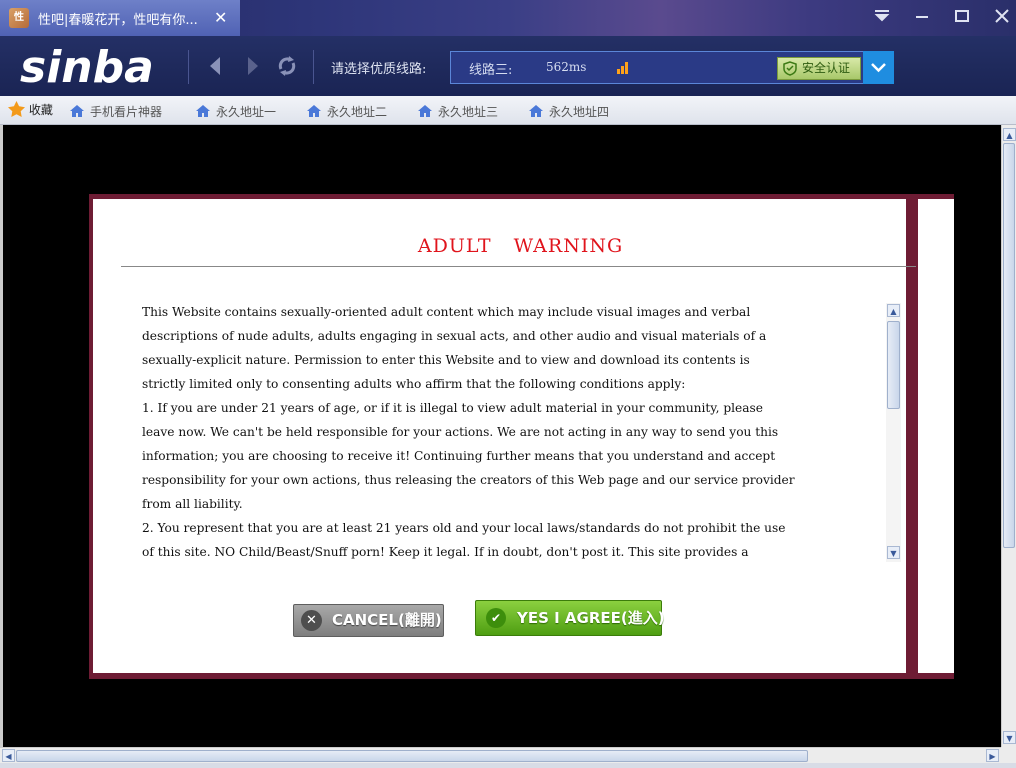 This screenshot has width=1016, height=768. What do you see at coordinates (826, 68) in the screenshot?
I see `secure-label: 安全认证` at bounding box center [826, 68].